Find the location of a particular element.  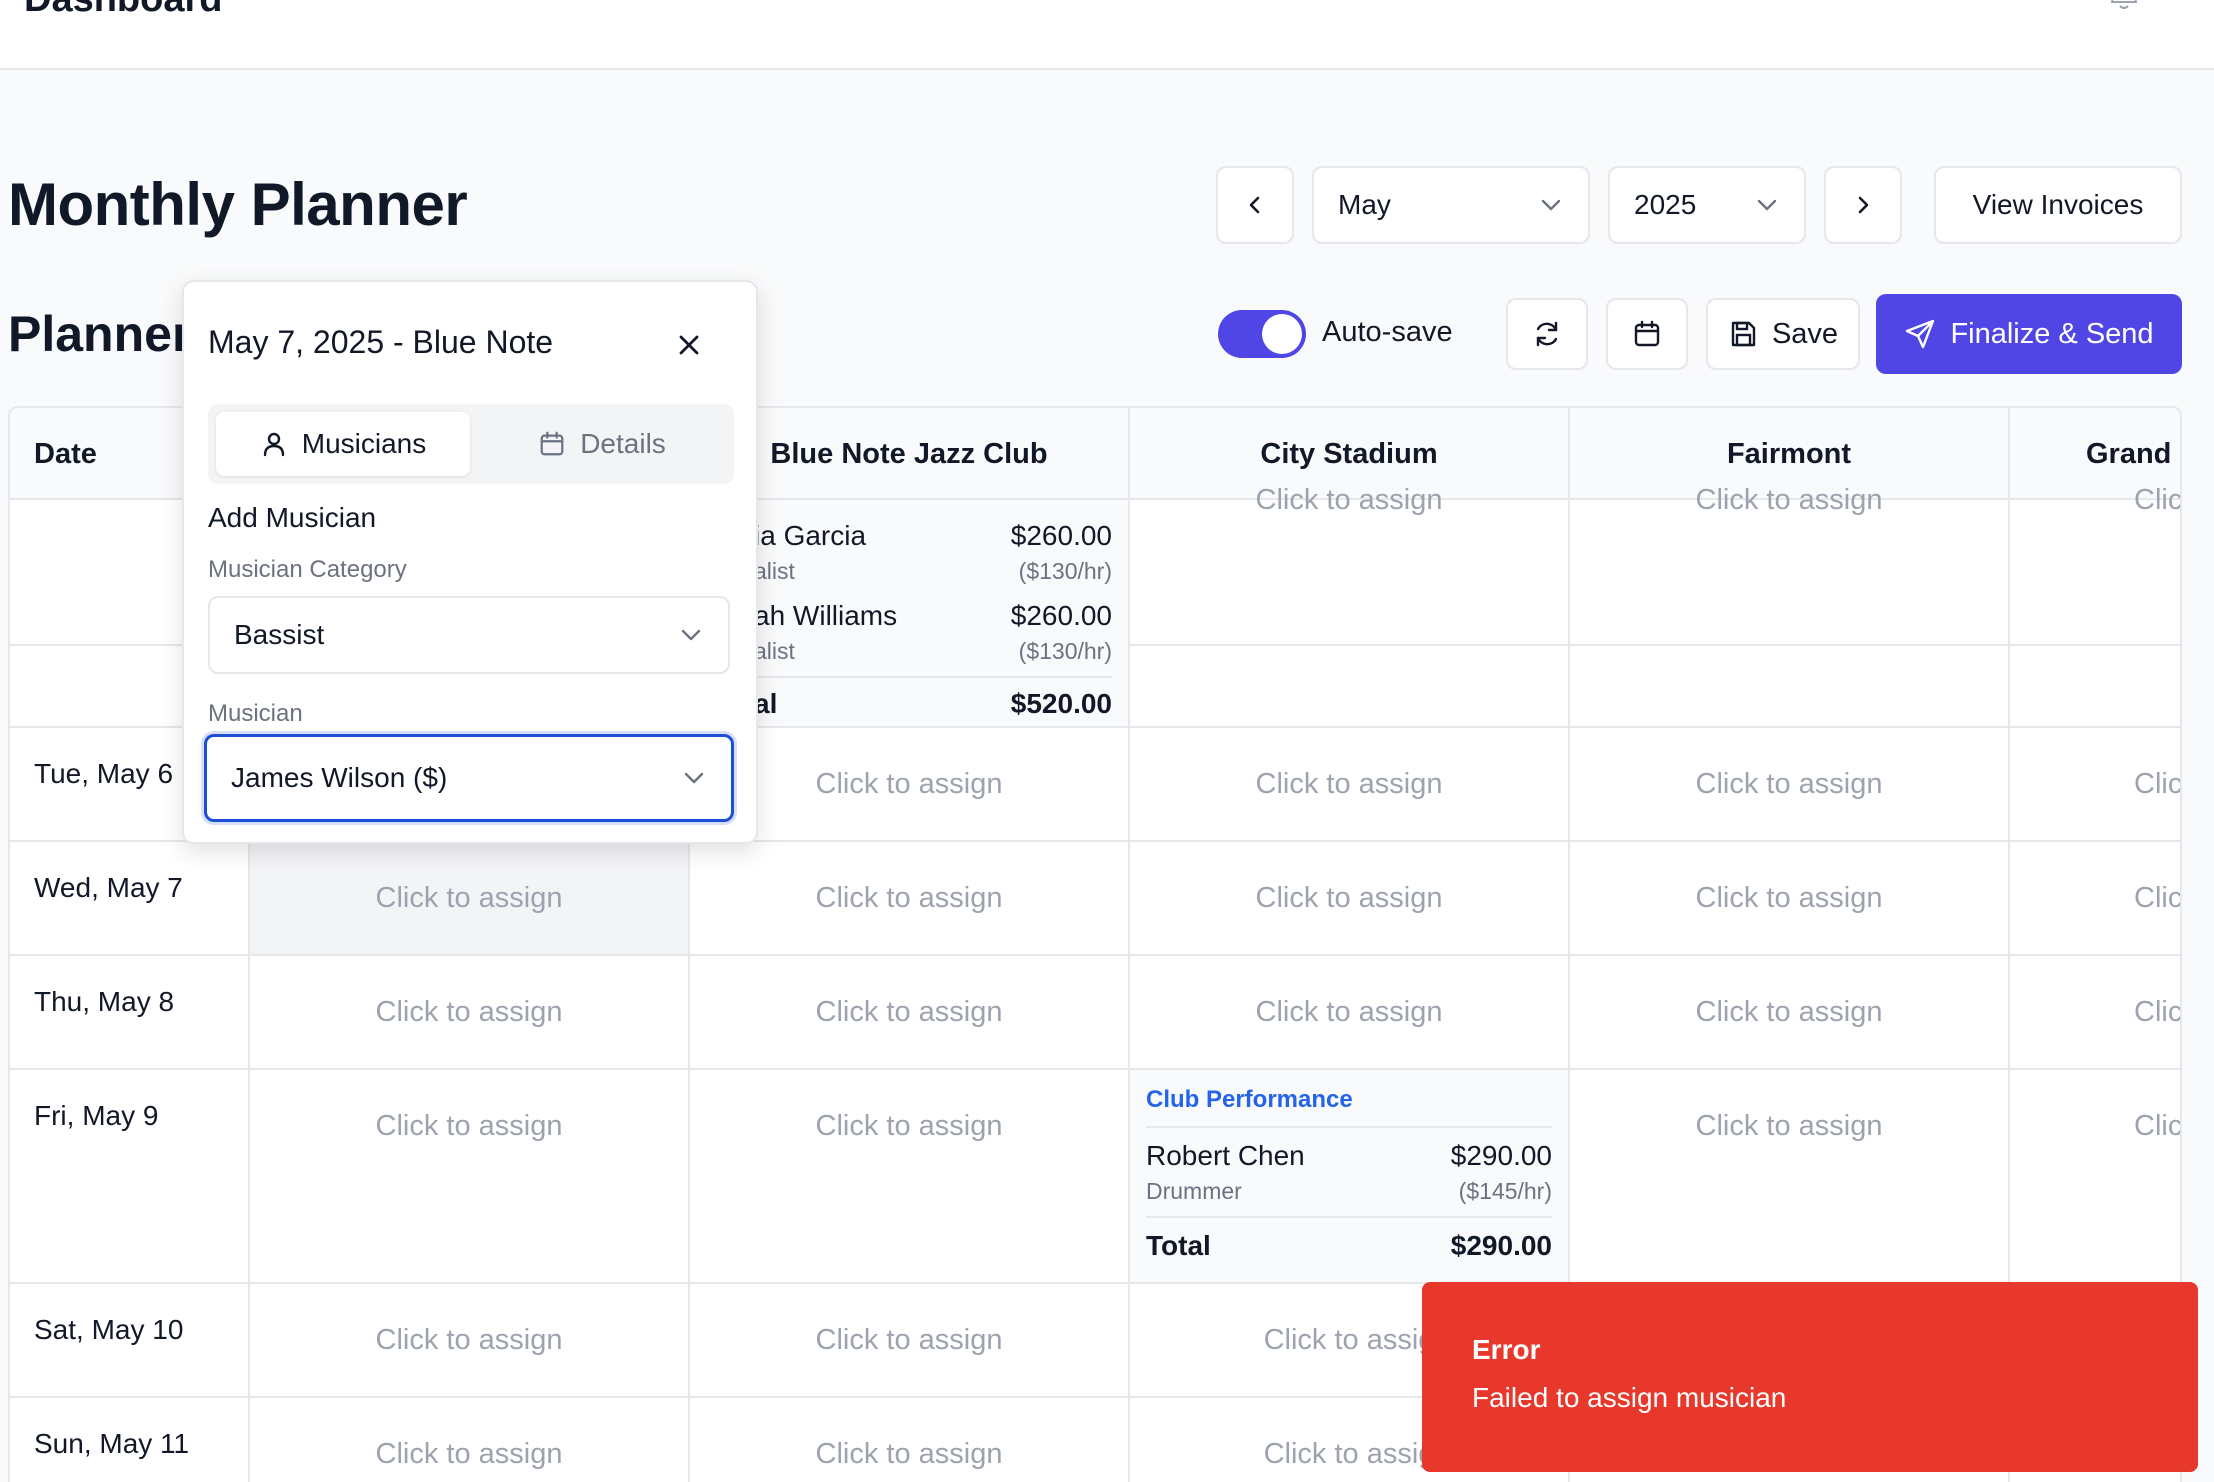

tab-details-label: Details is located at coordinates (623, 443).